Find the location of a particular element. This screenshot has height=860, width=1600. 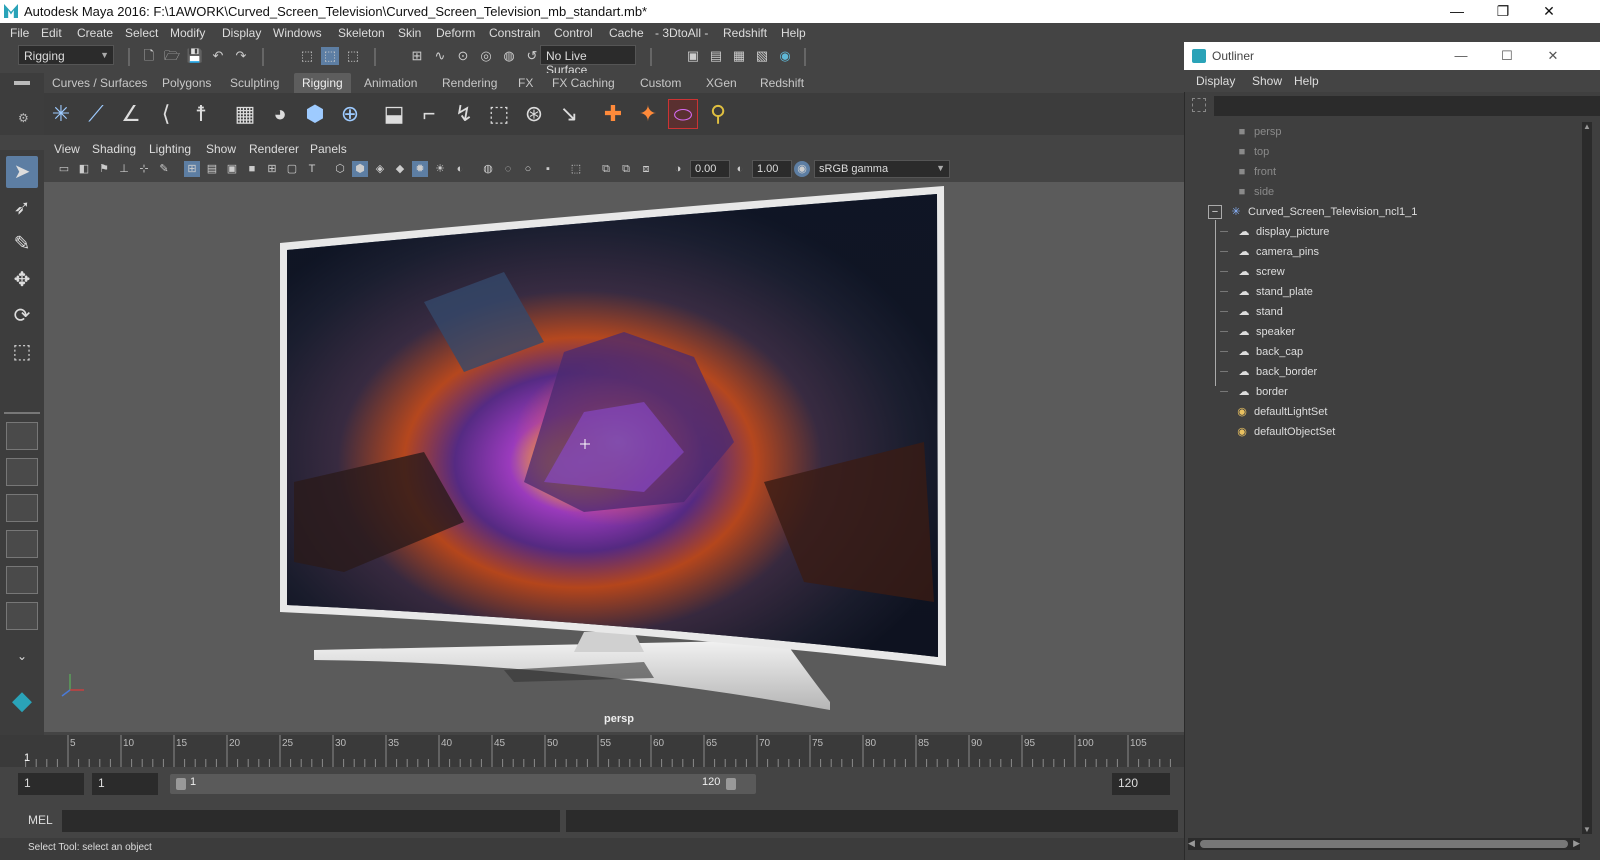

xray-components-icon: ⧉ is located at coordinates (626, 169).